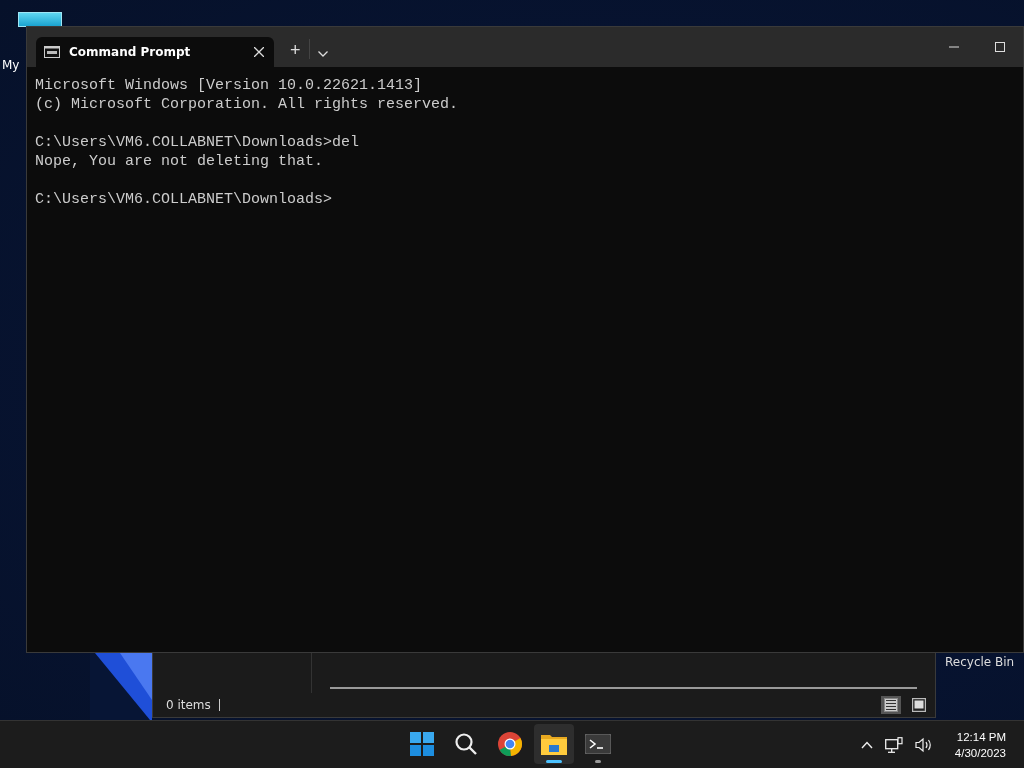 This screenshot has height=768, width=1024. I want to click on close-tab-button, so click(259, 52).